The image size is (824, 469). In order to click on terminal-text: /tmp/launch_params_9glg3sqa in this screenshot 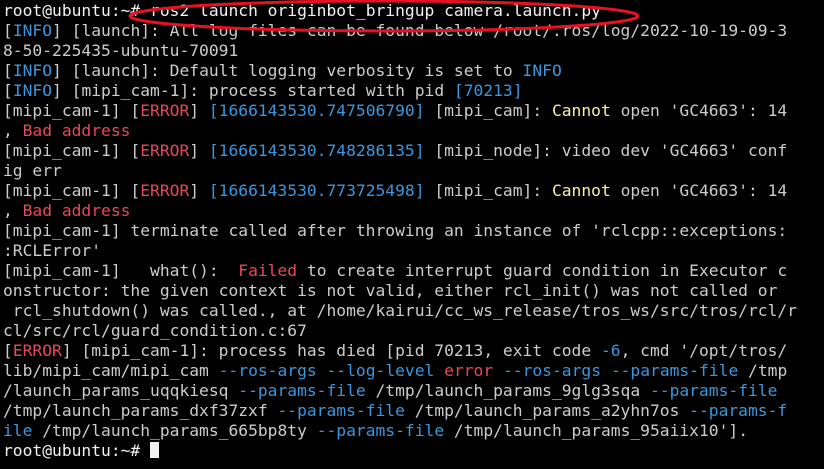, I will do `click(507, 390)`.